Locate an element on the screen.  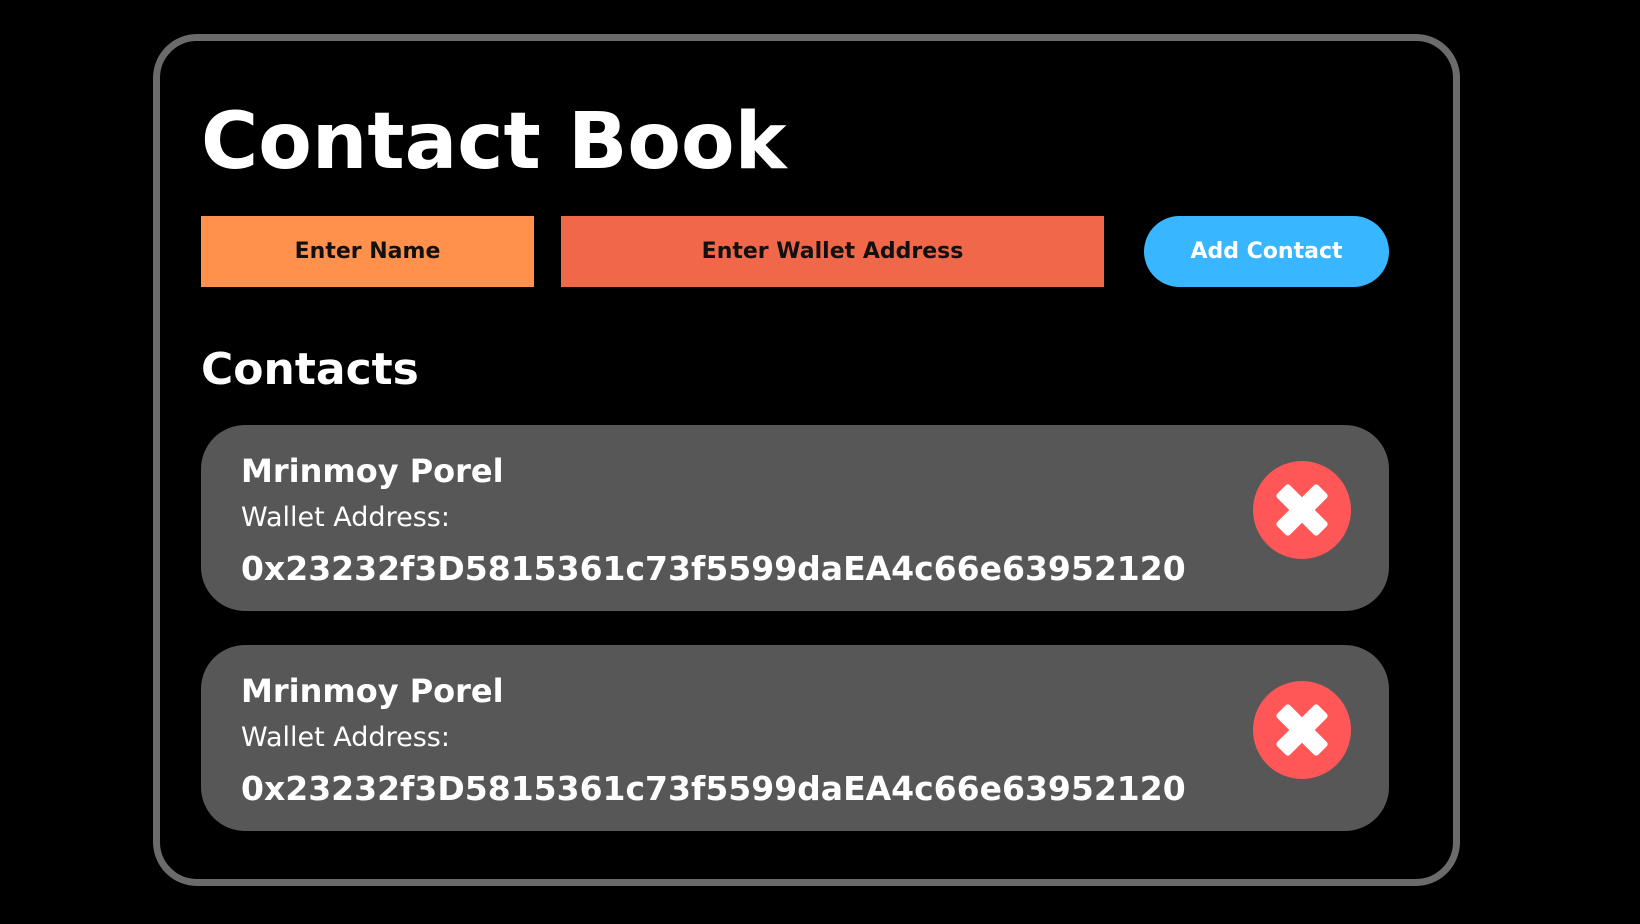
add-contact-button: Add Contact is located at coordinates (1266, 251).